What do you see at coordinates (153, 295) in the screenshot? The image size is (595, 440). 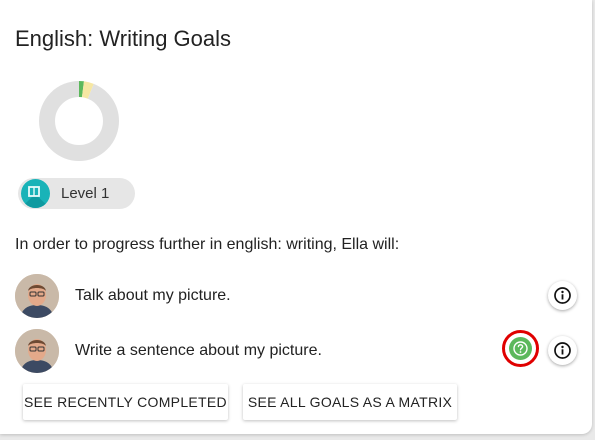 I see `goal-text: Talk about my picture.` at bounding box center [153, 295].